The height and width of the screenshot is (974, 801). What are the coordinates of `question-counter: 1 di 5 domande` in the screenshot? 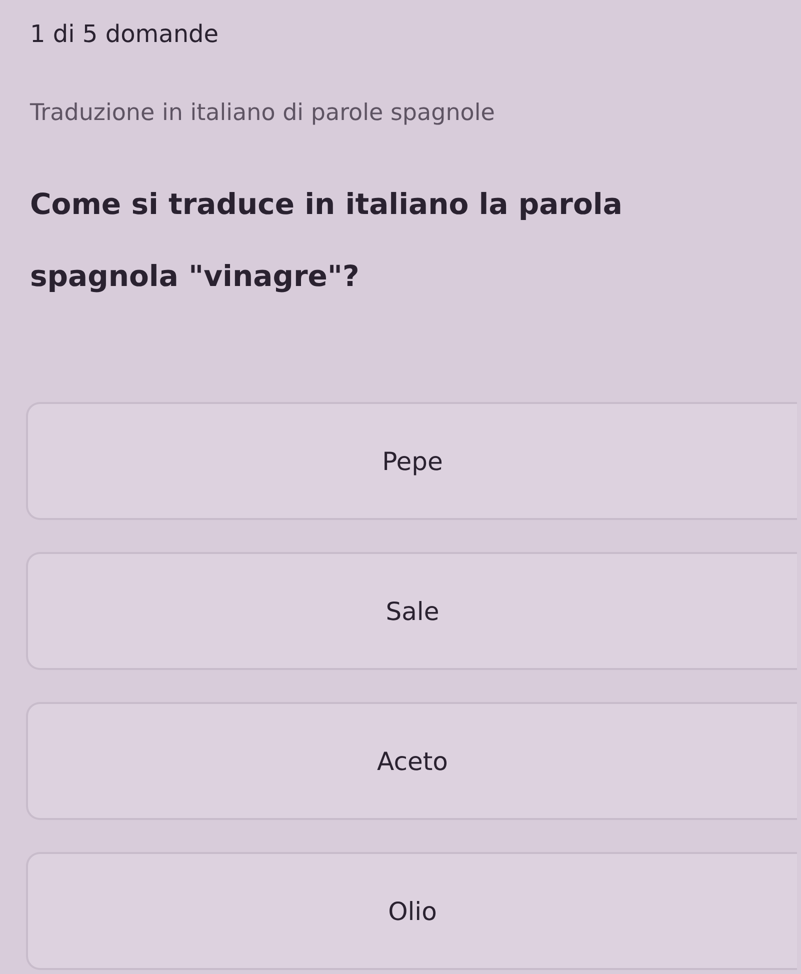 It's located at (124, 34).